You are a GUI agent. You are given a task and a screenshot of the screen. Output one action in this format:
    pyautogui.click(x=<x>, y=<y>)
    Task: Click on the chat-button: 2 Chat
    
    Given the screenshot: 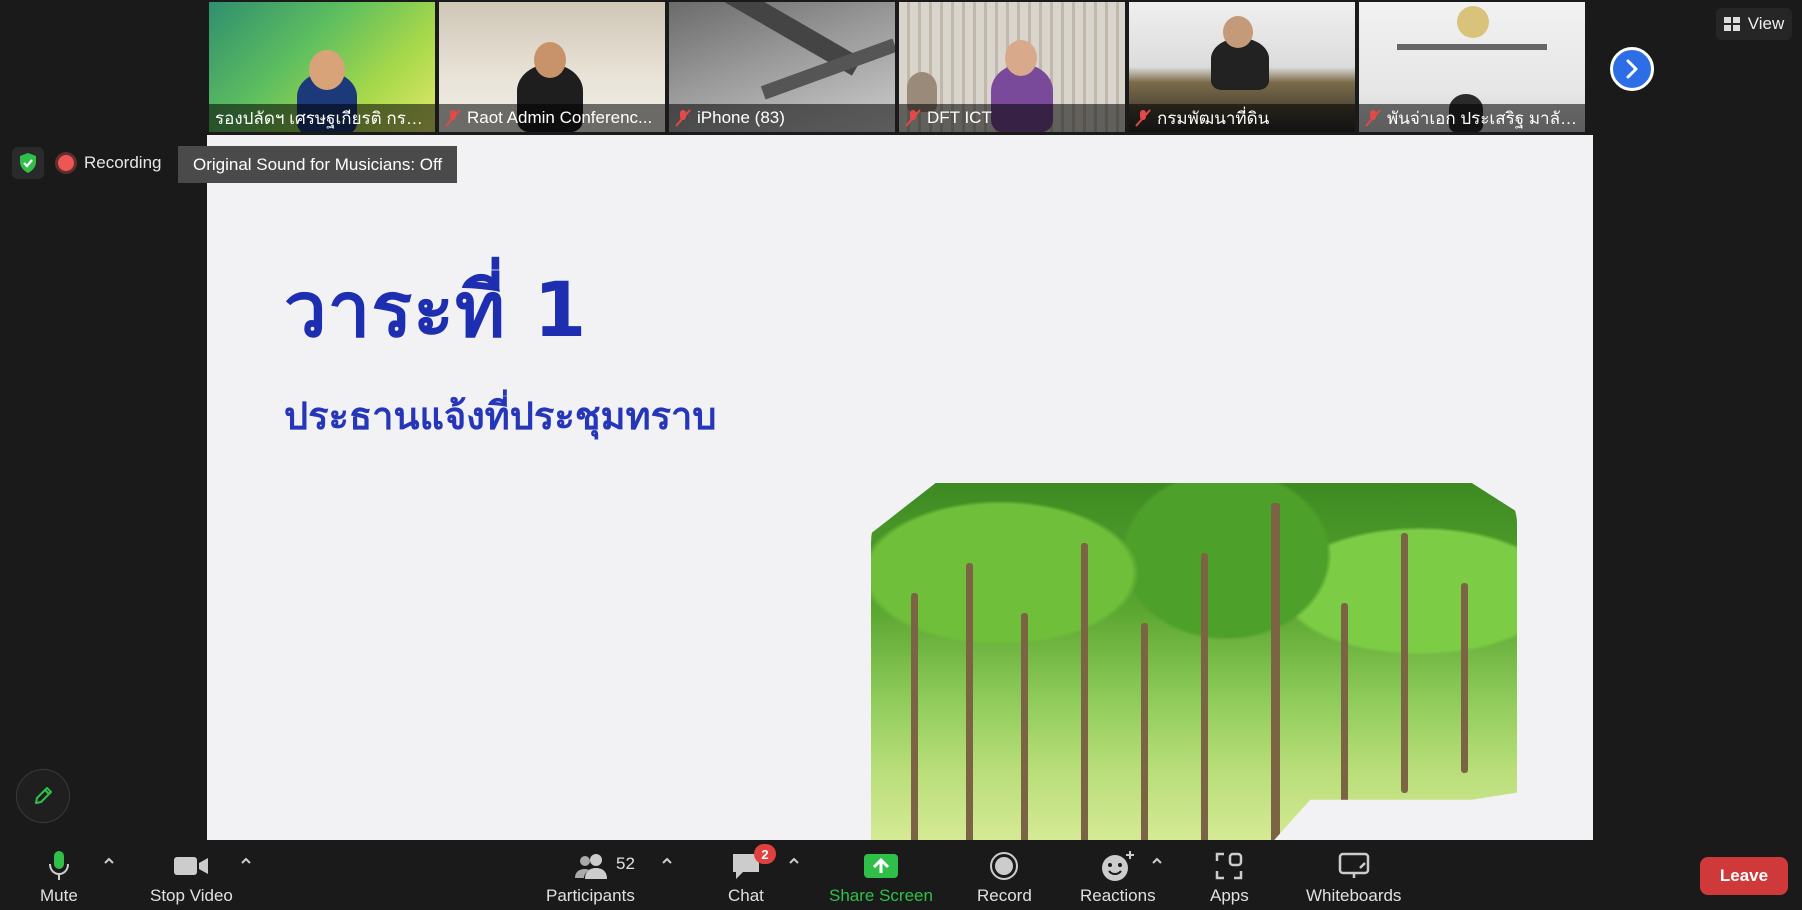 What is the action you would take?
    pyautogui.click(x=752, y=875)
    